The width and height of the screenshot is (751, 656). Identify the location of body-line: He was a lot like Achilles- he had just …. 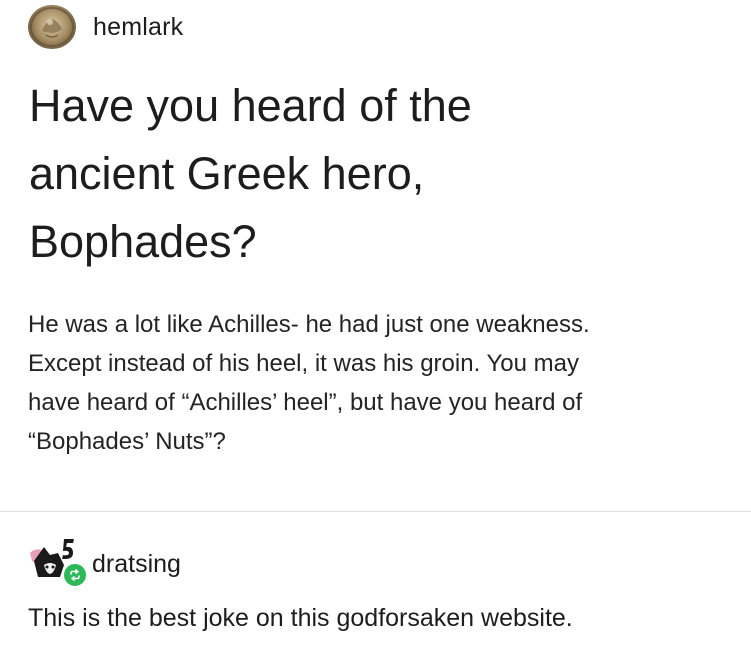
(309, 324).